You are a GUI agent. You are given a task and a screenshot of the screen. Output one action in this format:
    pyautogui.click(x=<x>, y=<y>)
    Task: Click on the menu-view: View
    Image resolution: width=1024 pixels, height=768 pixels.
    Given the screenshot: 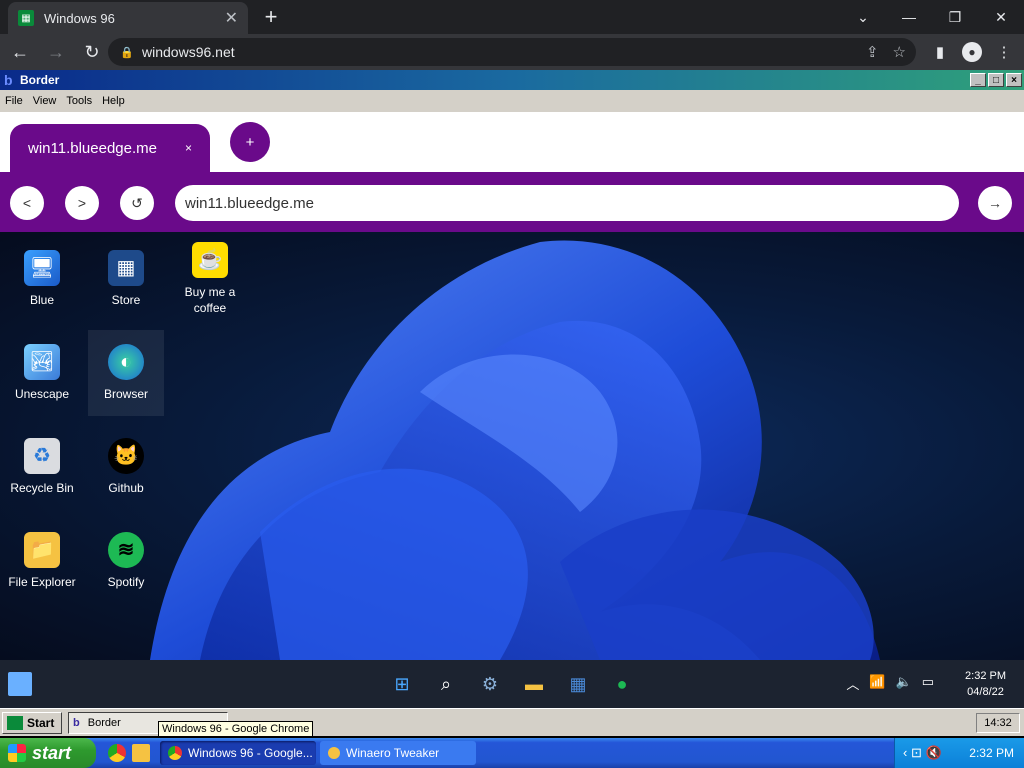 What is the action you would take?
    pyautogui.click(x=45, y=101)
    